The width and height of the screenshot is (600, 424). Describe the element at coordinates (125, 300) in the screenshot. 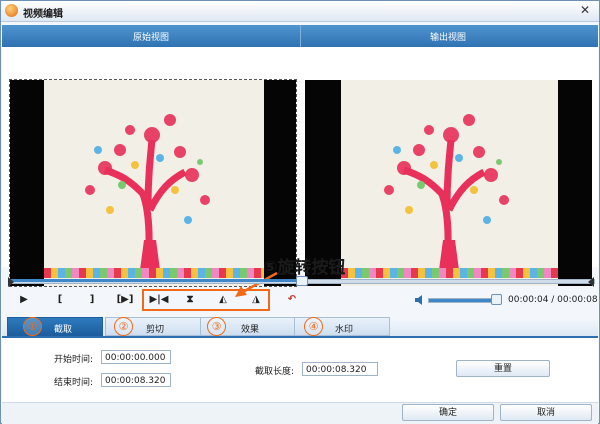

I see `preview-selection-button: [▶]` at that location.